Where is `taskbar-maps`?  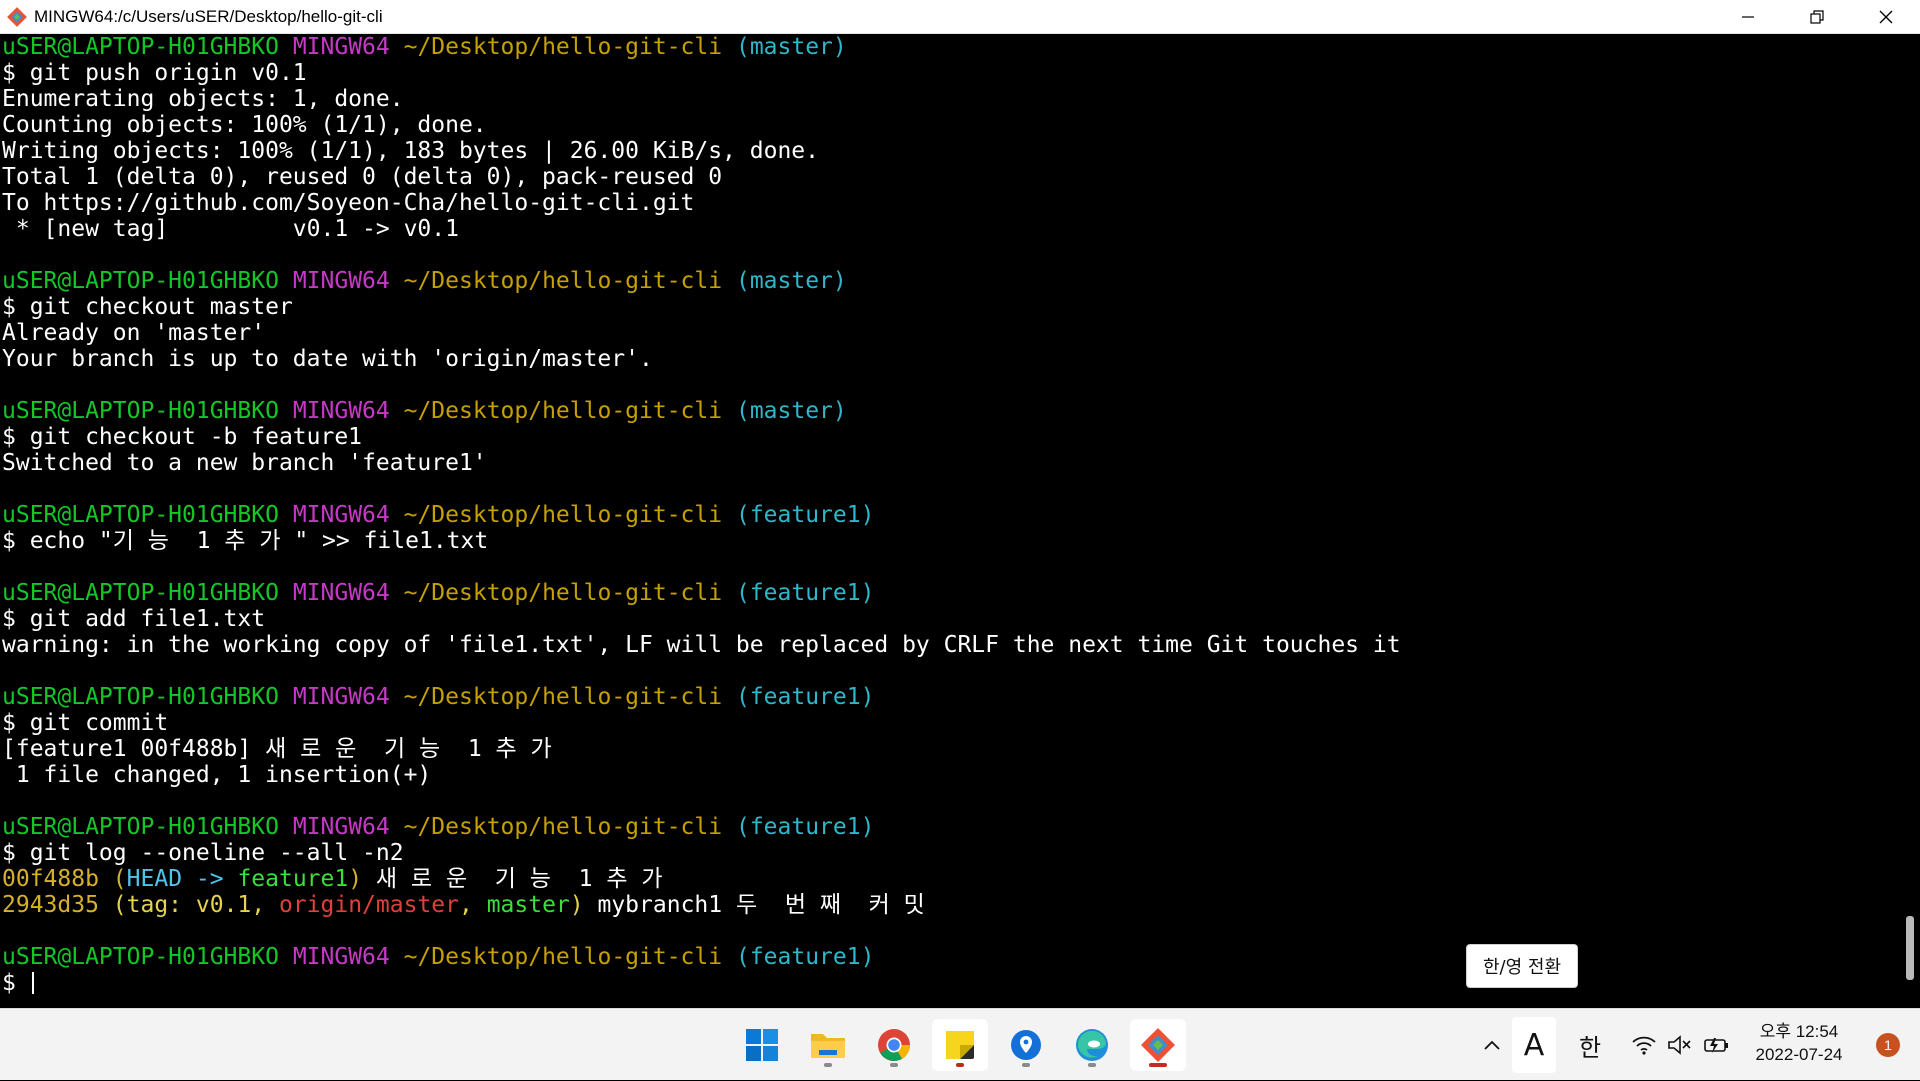
taskbar-maps is located at coordinates (1026, 1045).